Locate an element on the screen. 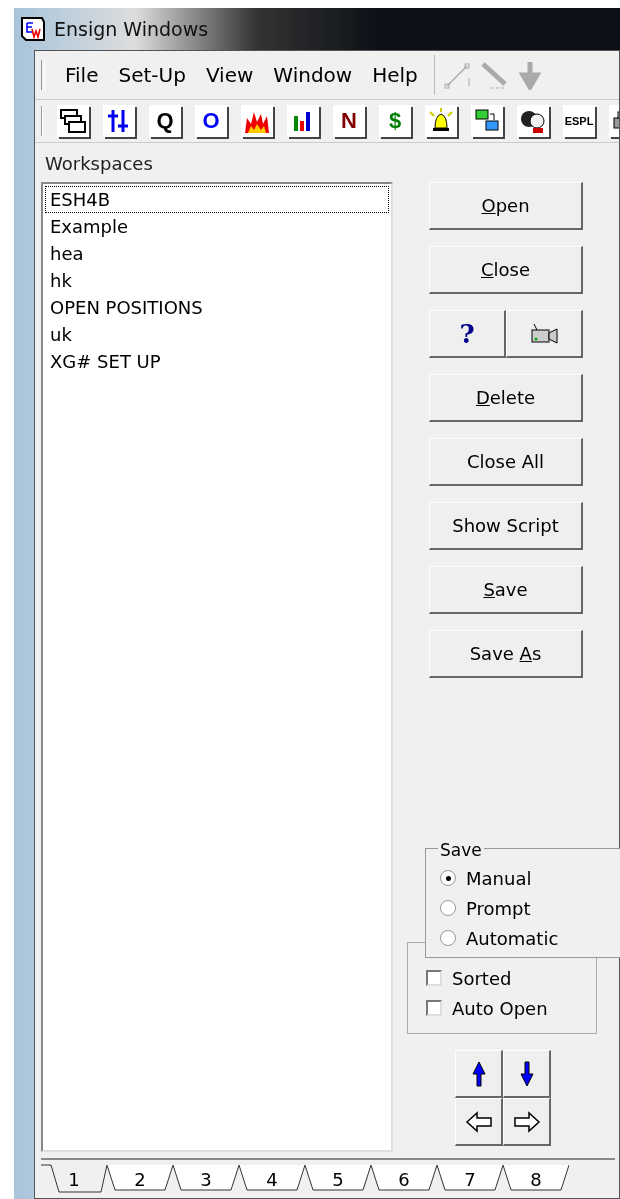  workspace-item: Example is located at coordinates (217, 226).